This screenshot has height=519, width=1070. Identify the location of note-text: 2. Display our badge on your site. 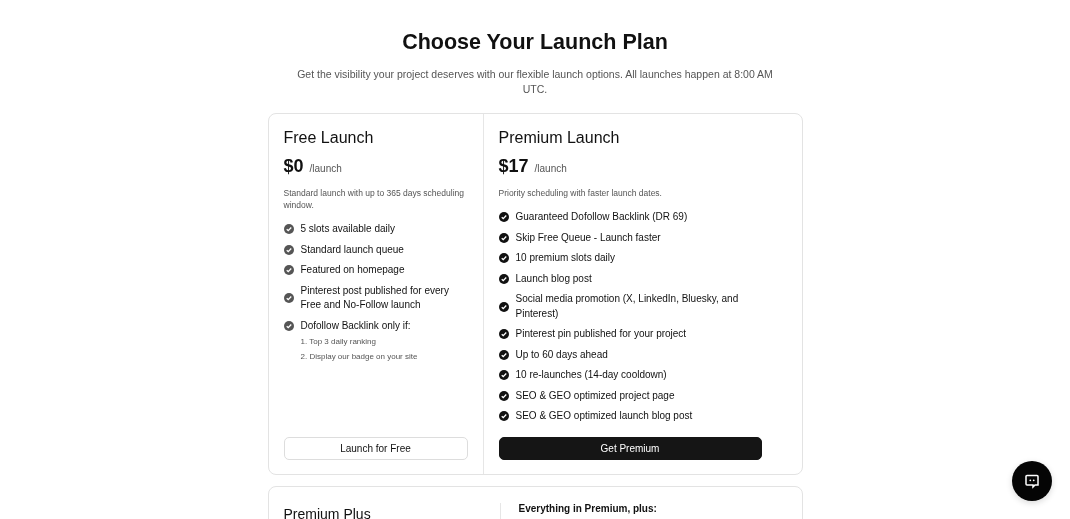
(359, 356).